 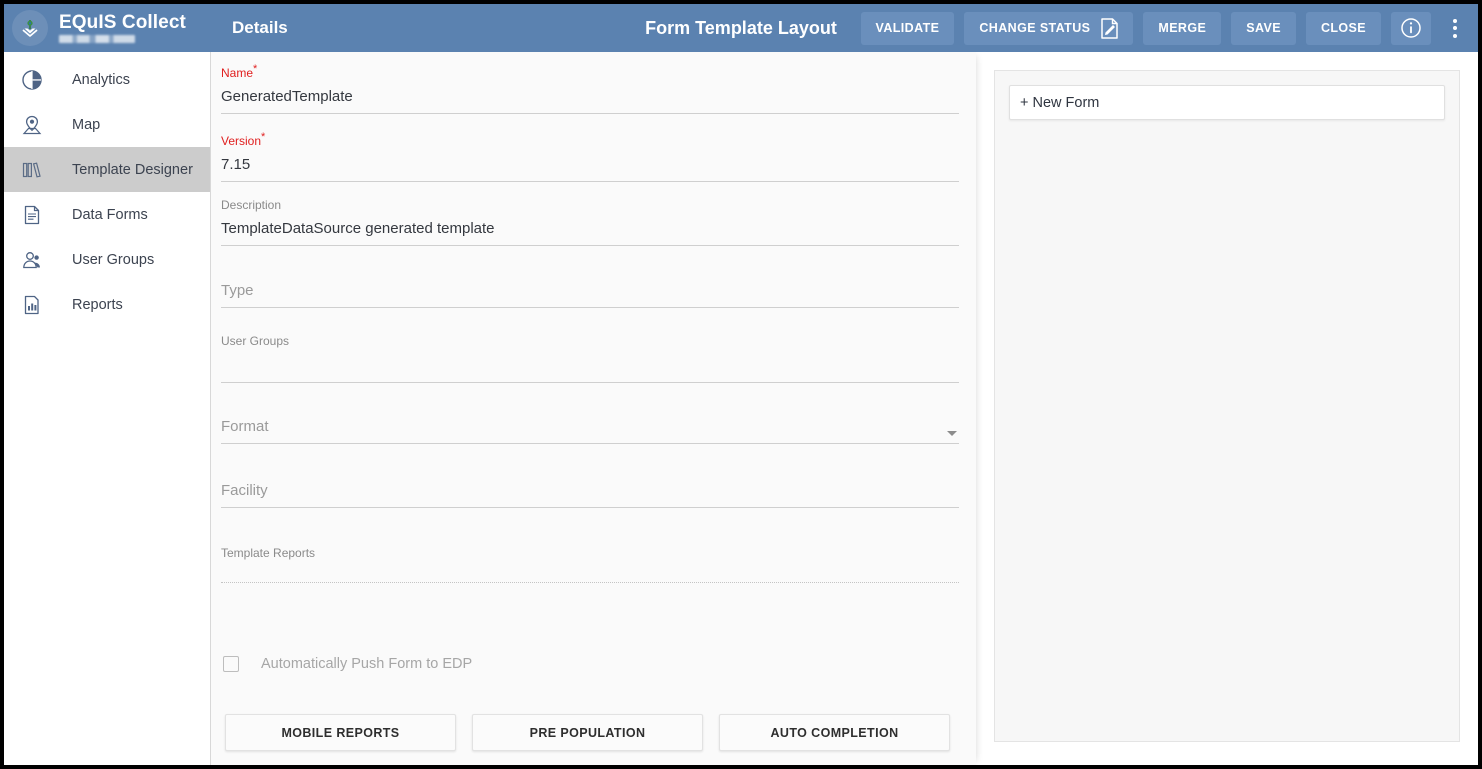 I want to click on mobile-reports-button: MOBILE REPORTS, so click(x=340, y=732).